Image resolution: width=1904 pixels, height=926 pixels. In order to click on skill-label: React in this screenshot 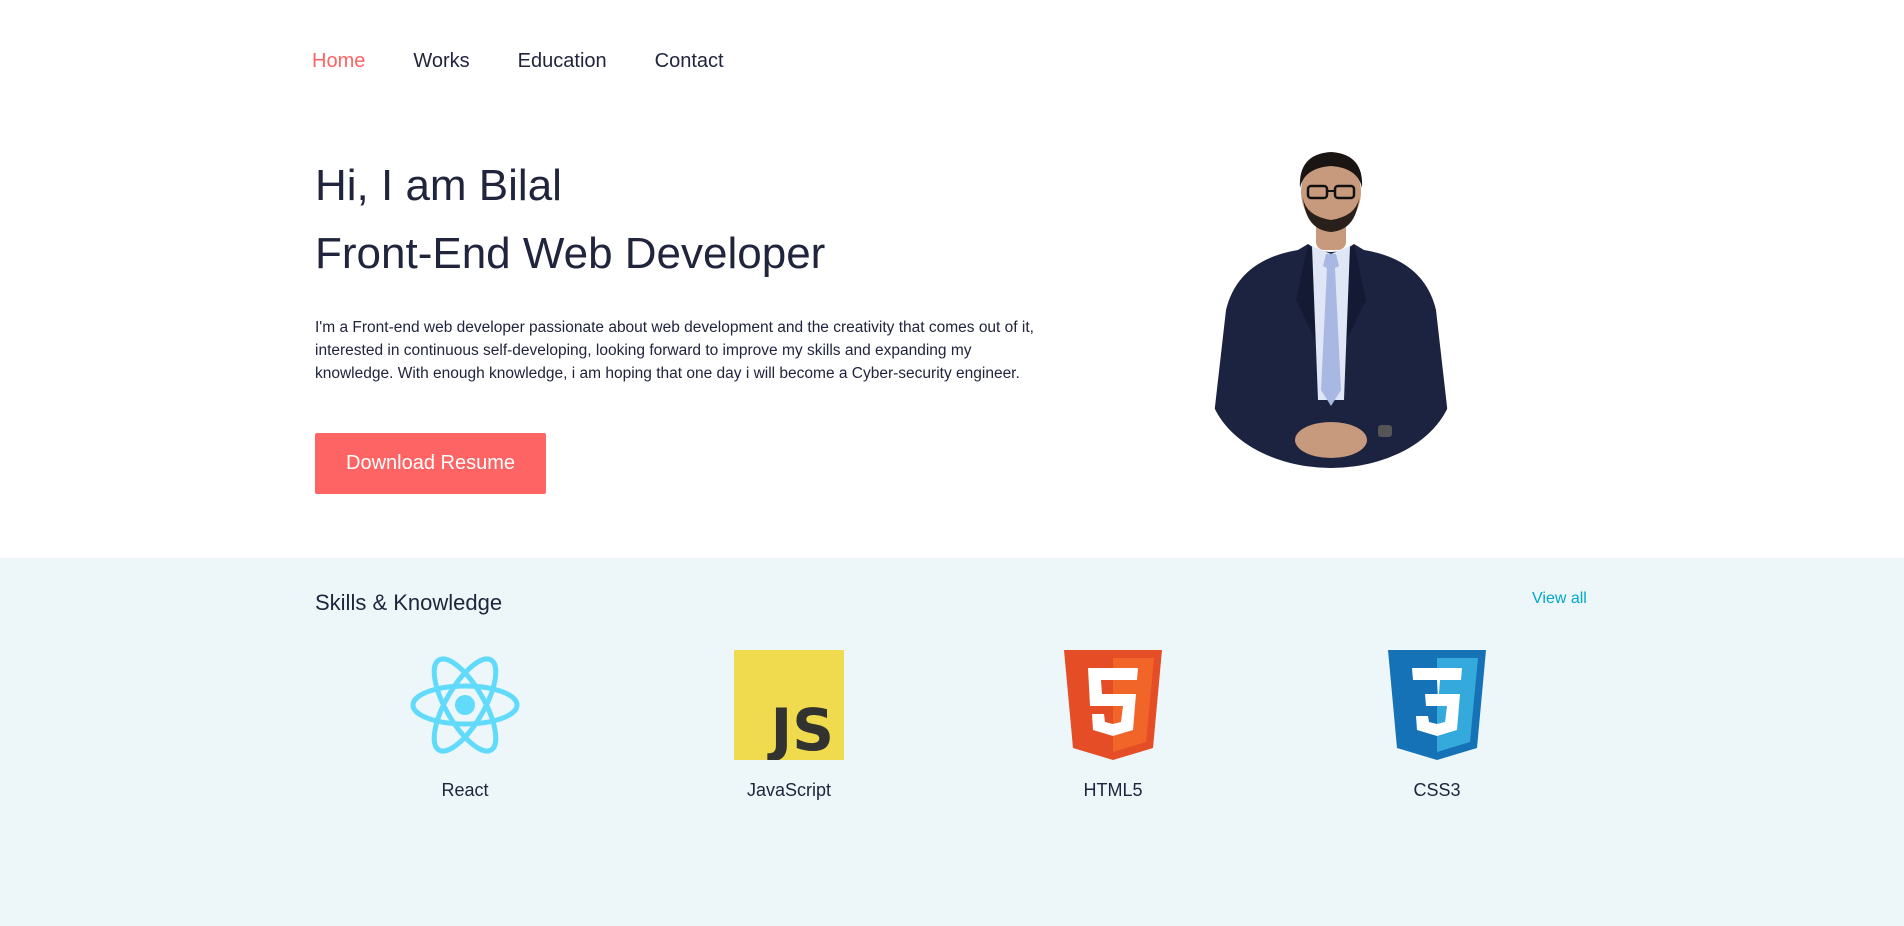, I will do `click(465, 790)`.